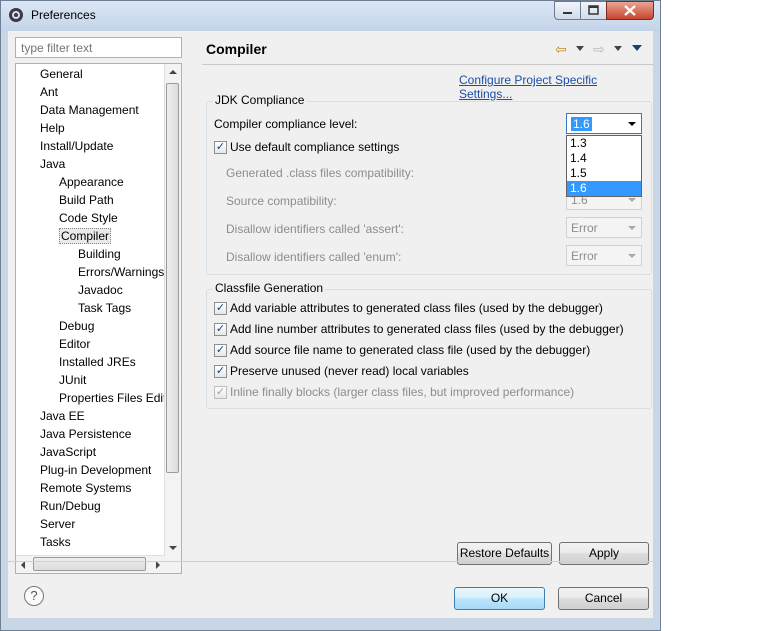 This screenshot has width=768, height=631. I want to click on tree-item-label: Ant, so click(49, 92).